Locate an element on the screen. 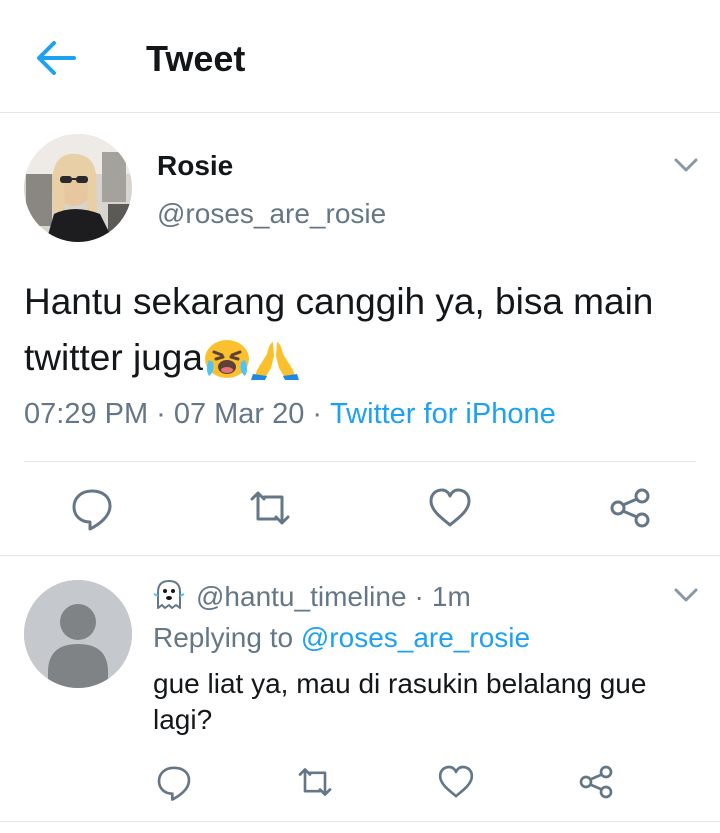  reply-time: 1m is located at coordinates (451, 596).